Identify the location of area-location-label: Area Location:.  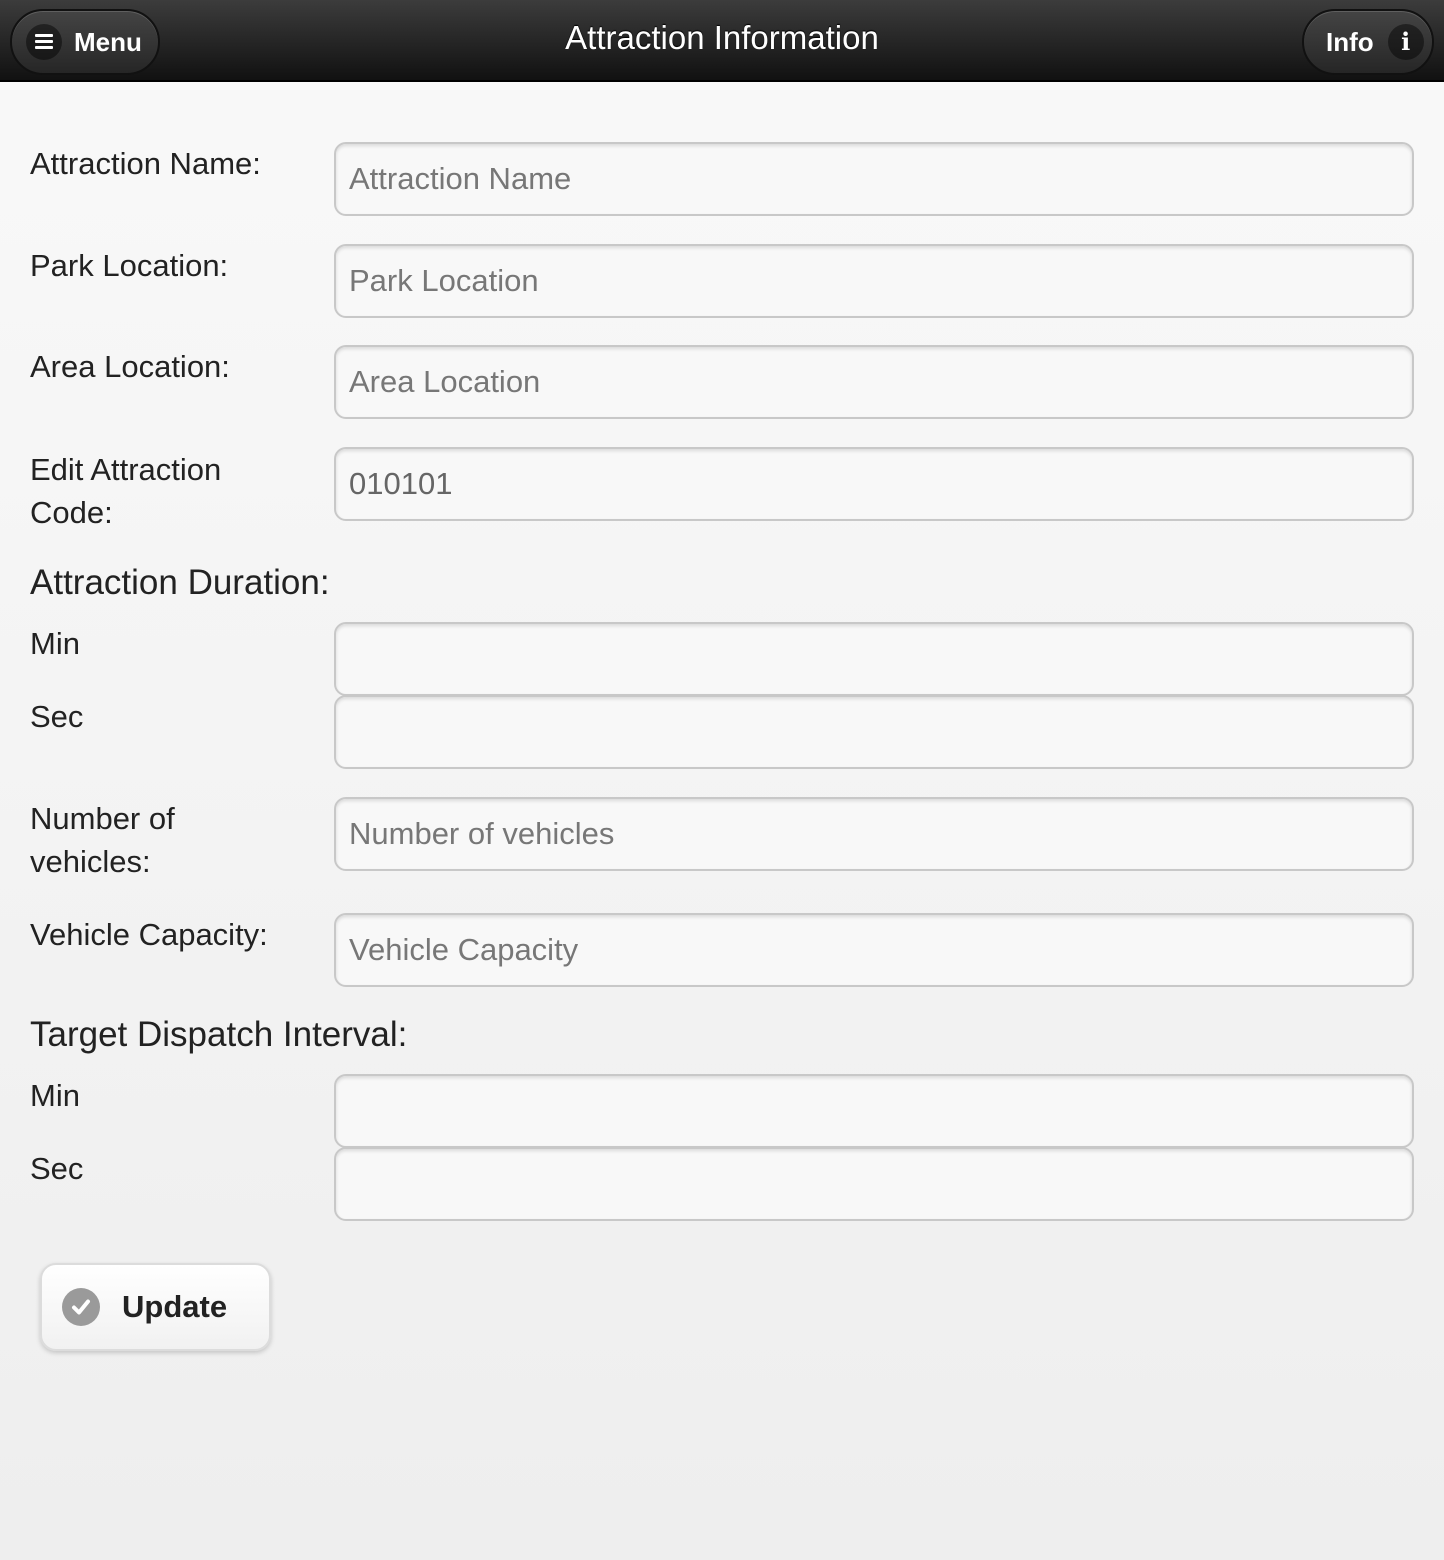
(130, 366).